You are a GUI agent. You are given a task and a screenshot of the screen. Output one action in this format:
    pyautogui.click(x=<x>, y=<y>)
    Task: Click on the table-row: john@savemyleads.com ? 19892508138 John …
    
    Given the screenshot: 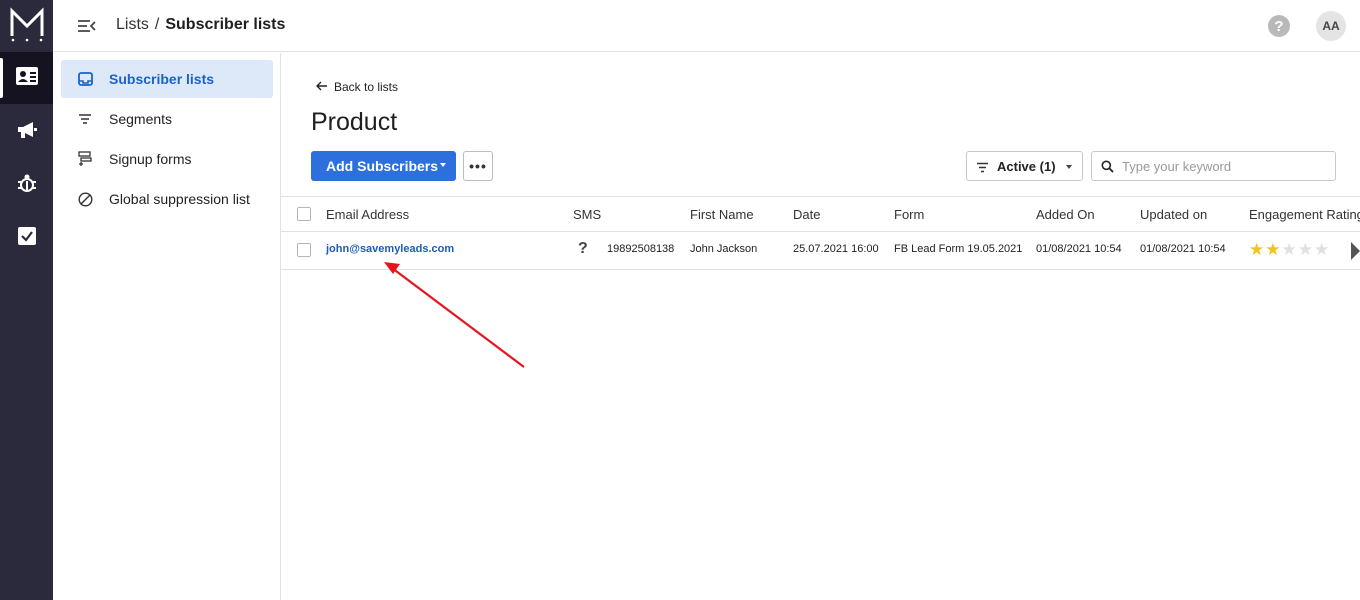 What is the action you would take?
    pyautogui.click(x=820, y=251)
    